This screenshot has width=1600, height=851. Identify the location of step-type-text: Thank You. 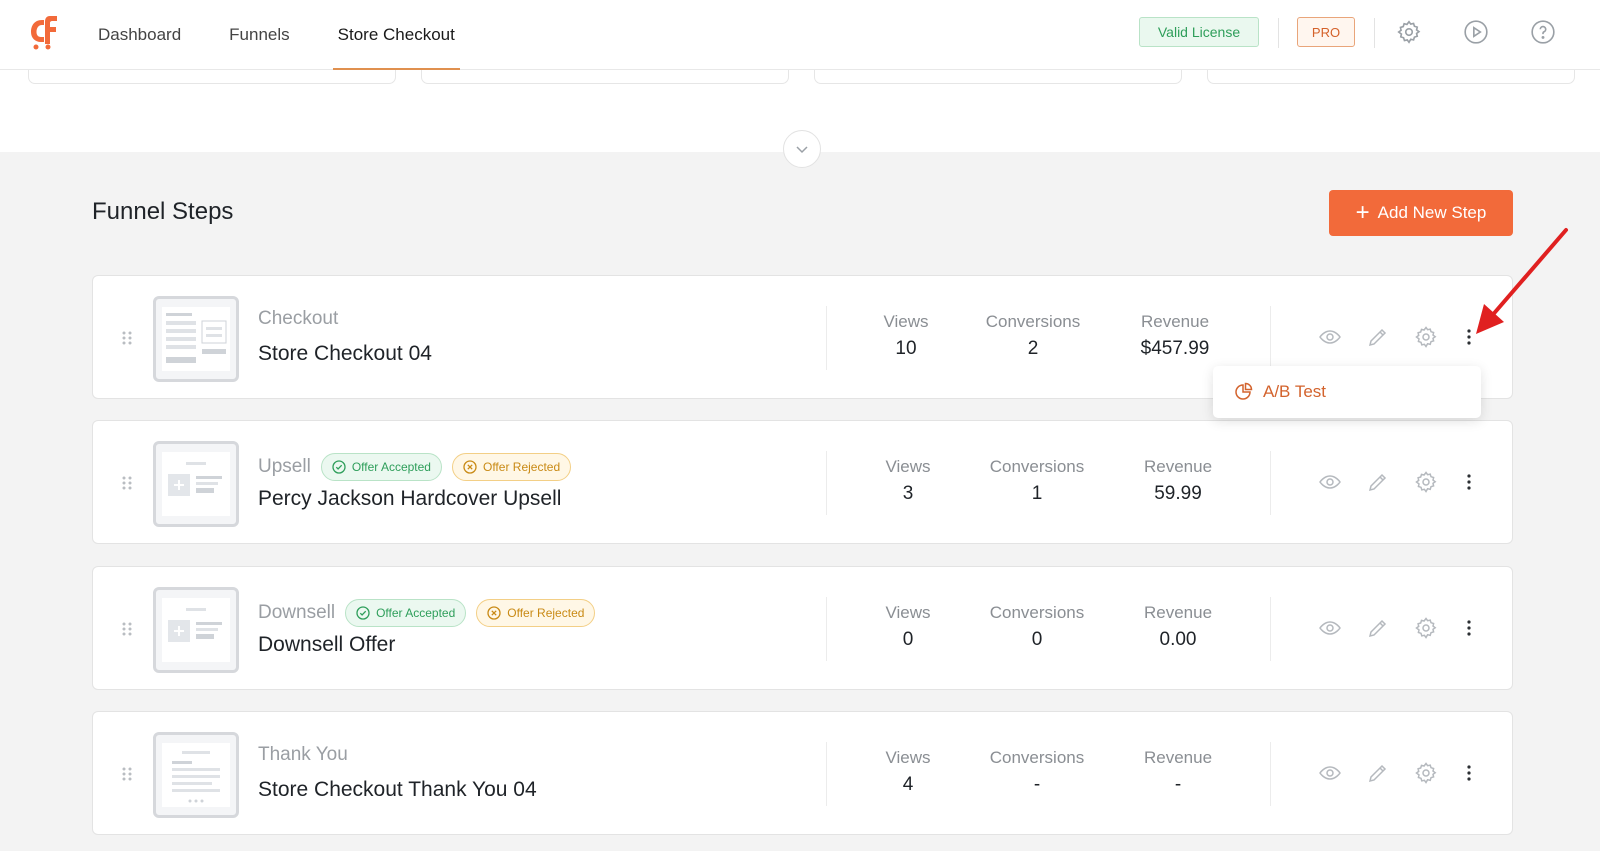
(303, 754).